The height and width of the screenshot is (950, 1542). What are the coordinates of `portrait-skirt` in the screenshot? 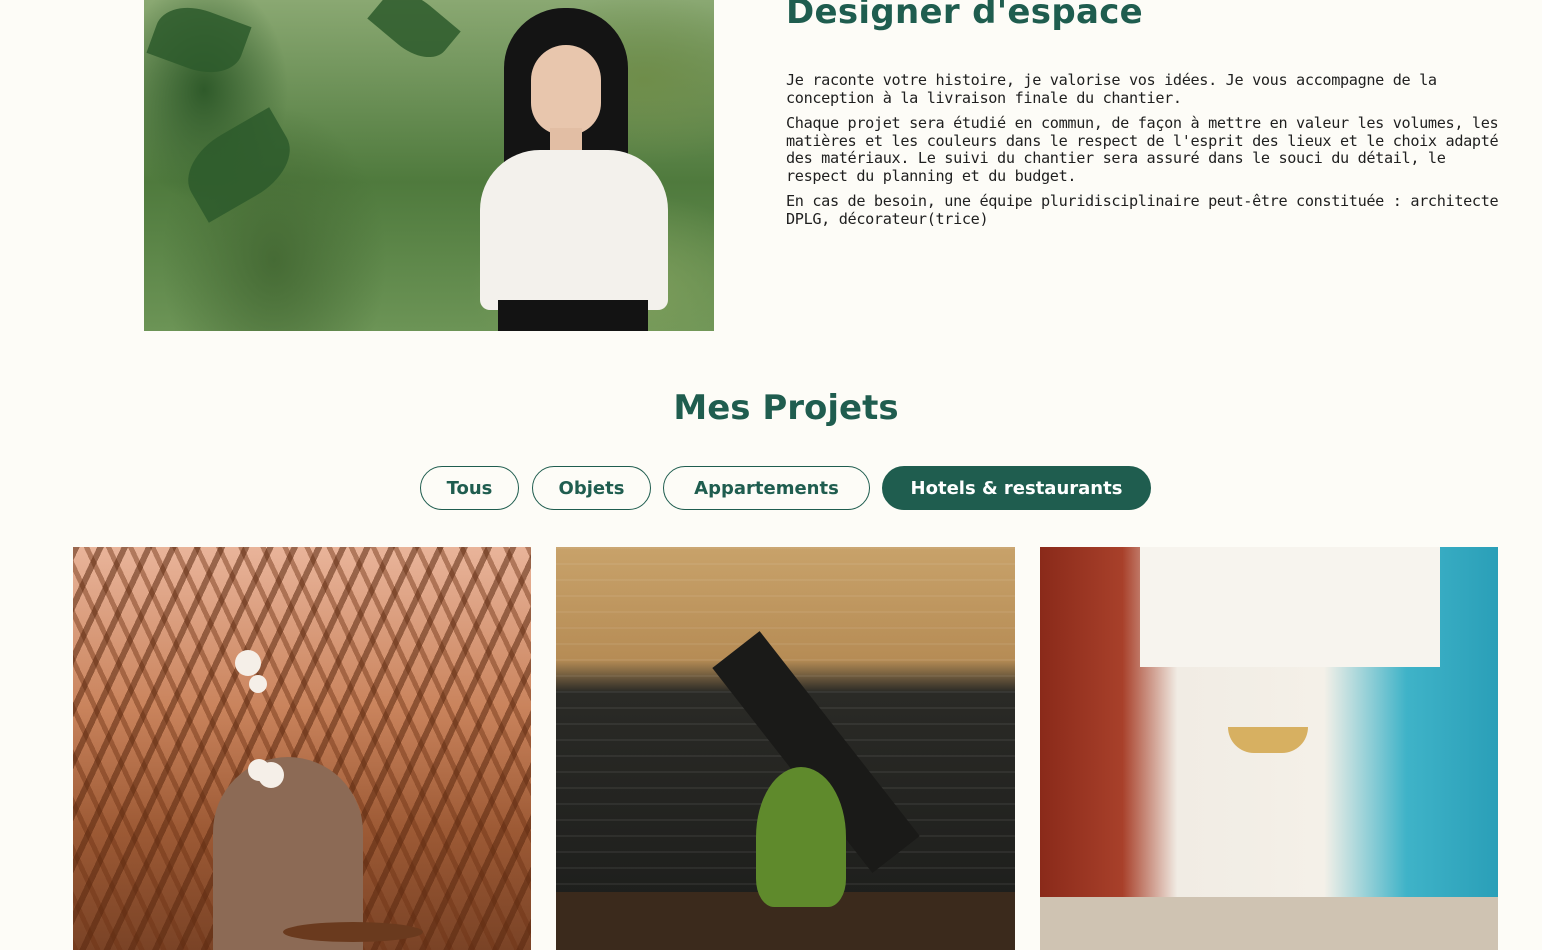 It's located at (573, 315).